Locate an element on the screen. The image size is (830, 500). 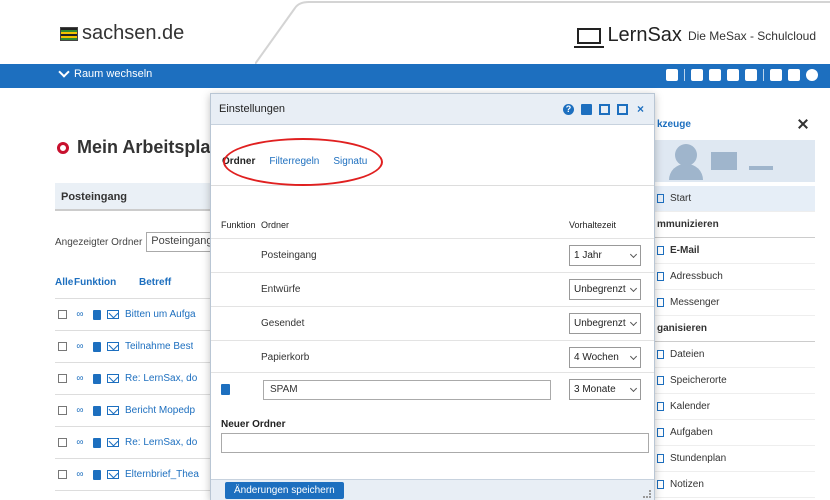
sidebar-item-label: Dateien is located at coordinates (687, 354).